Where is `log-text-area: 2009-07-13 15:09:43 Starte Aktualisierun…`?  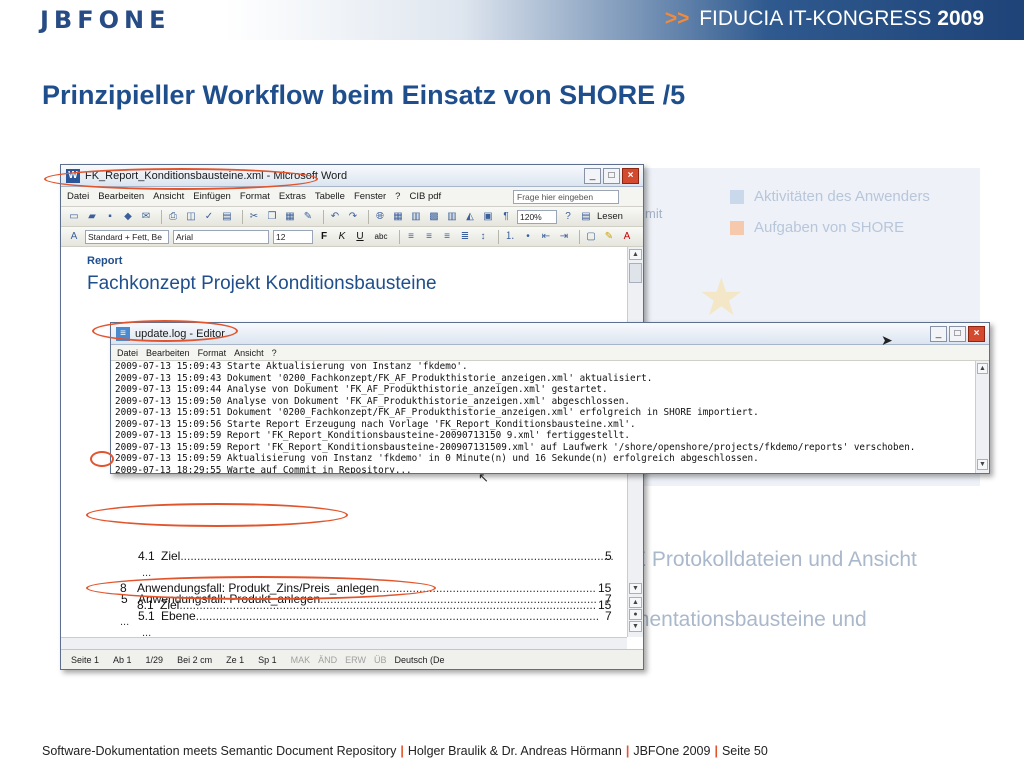
log-text-area: 2009-07-13 15:09:43 Starte Aktualisierun… is located at coordinates (544, 417).